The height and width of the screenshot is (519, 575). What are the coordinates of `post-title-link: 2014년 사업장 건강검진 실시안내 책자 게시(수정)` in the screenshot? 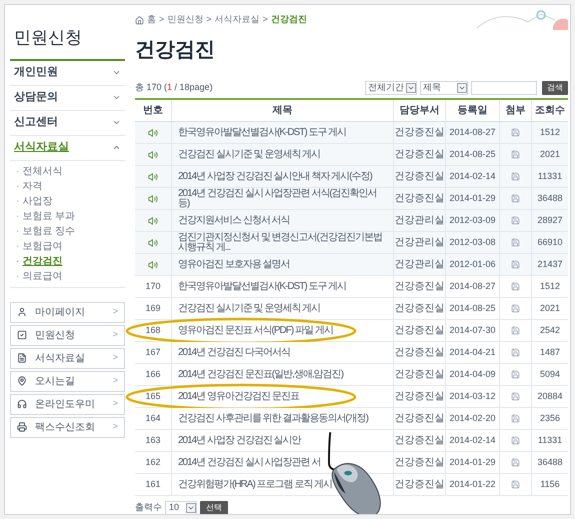 It's located at (275, 177).